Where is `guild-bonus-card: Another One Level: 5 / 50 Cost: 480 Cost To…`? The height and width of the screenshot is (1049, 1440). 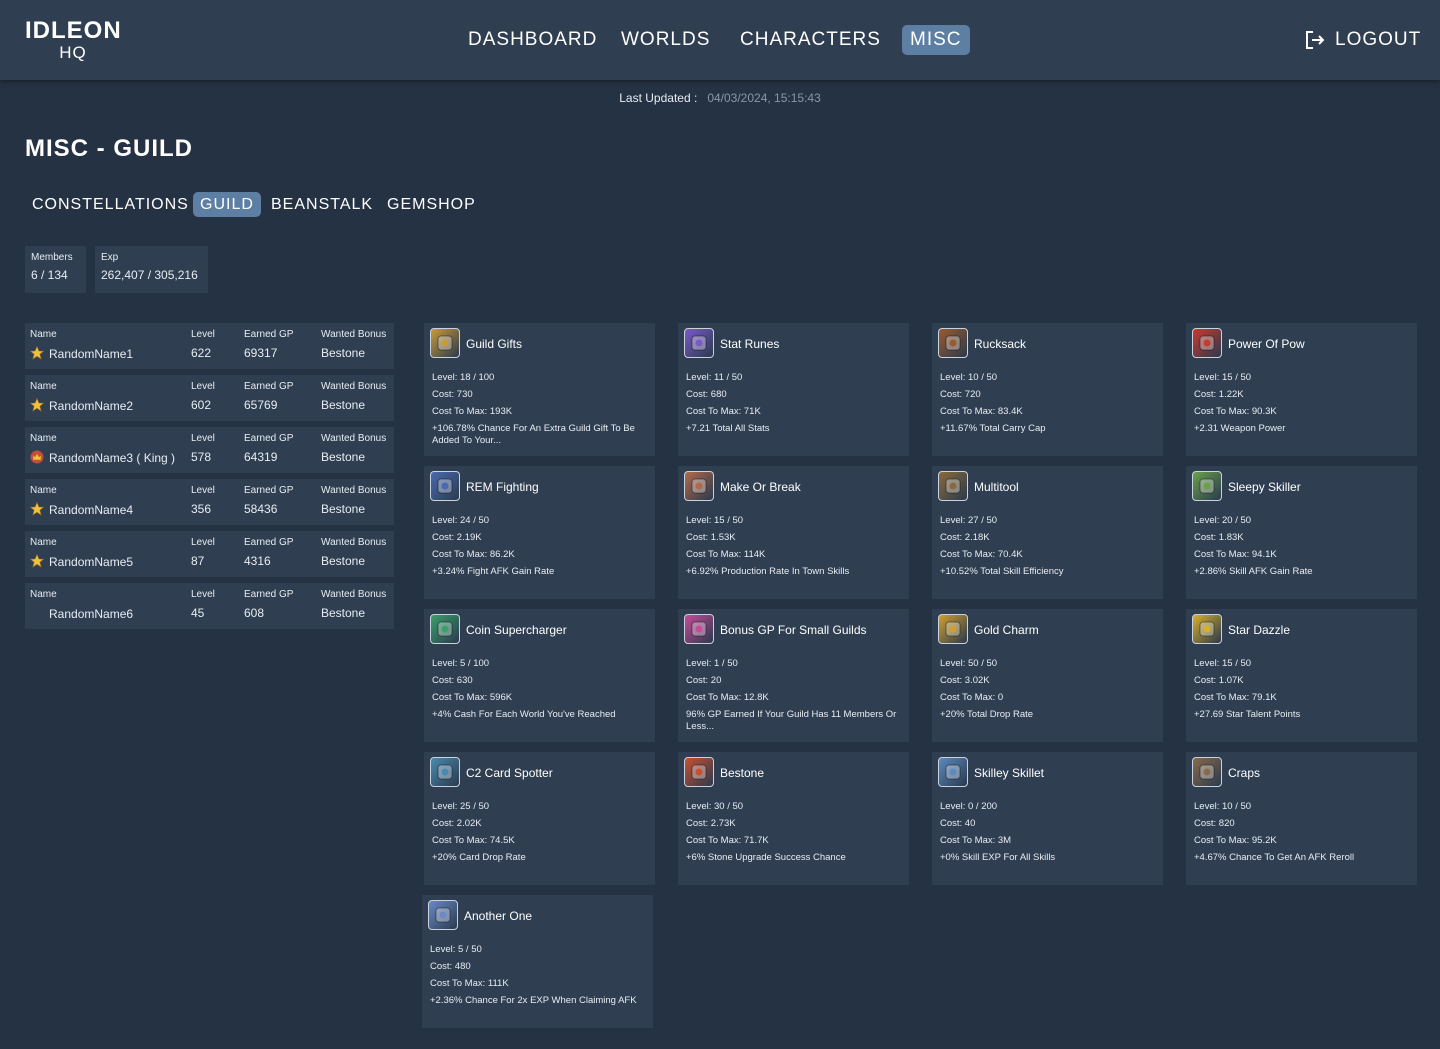 guild-bonus-card: Another One Level: 5 / 50 Cost: 480 Cost To… is located at coordinates (537, 961).